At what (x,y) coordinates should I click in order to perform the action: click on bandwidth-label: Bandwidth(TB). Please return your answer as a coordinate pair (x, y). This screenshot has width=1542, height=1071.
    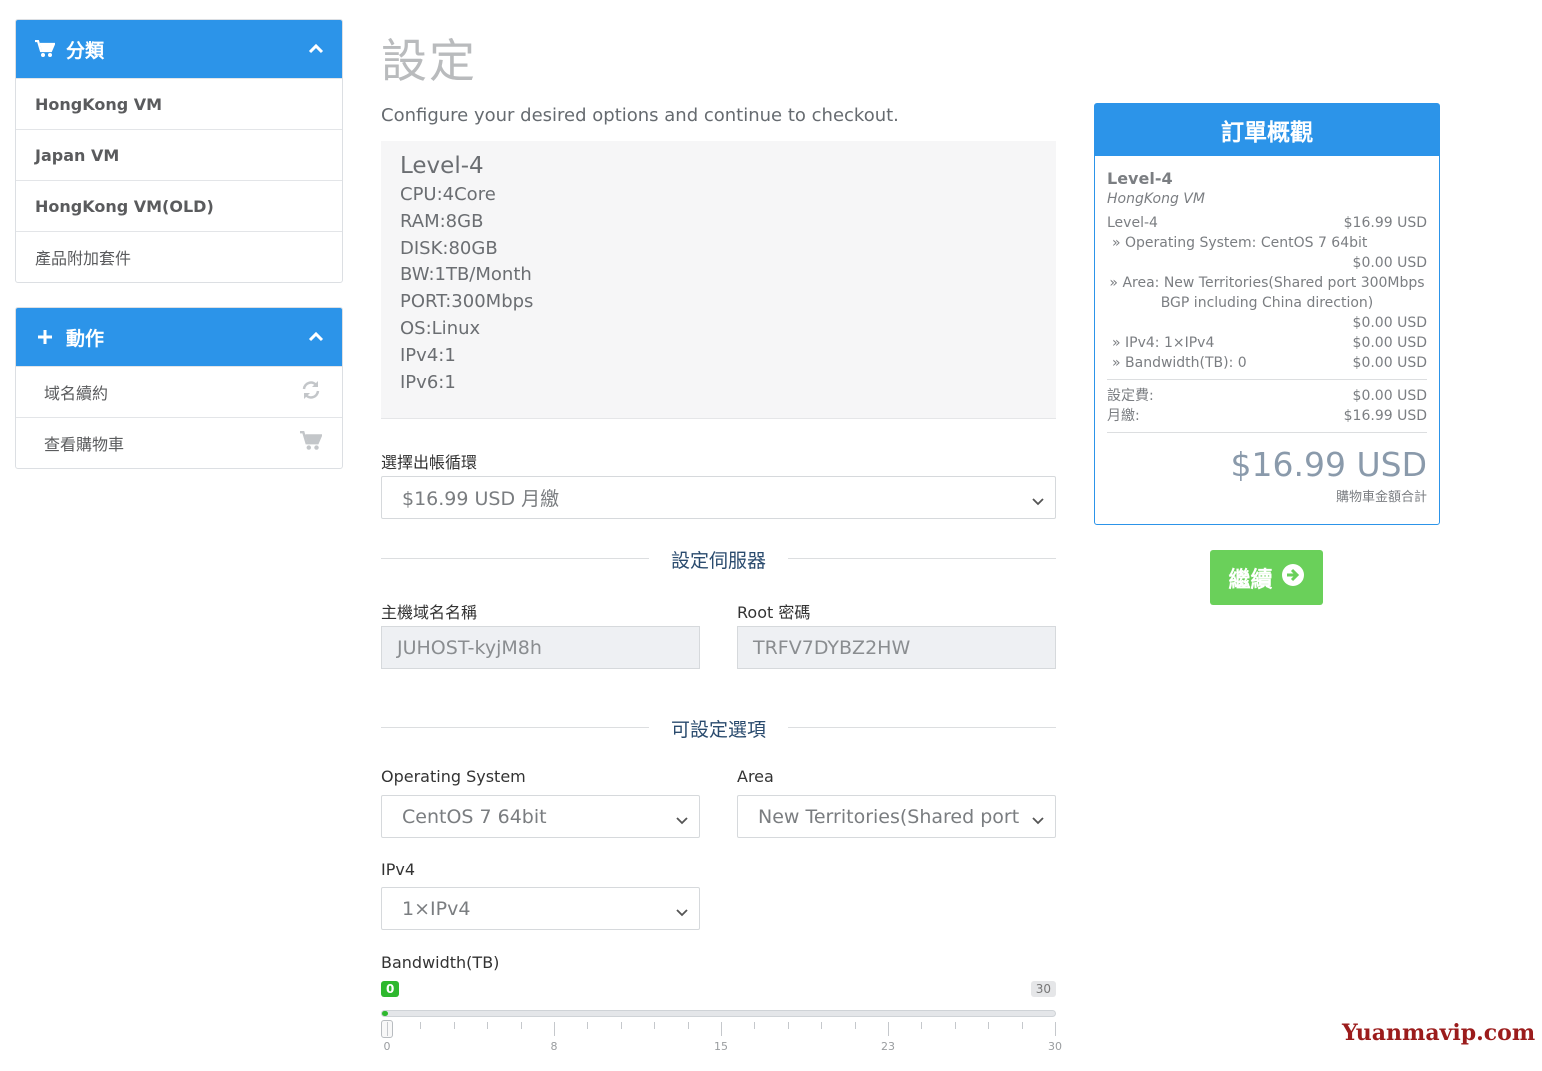
    Looking at the image, I should click on (440, 962).